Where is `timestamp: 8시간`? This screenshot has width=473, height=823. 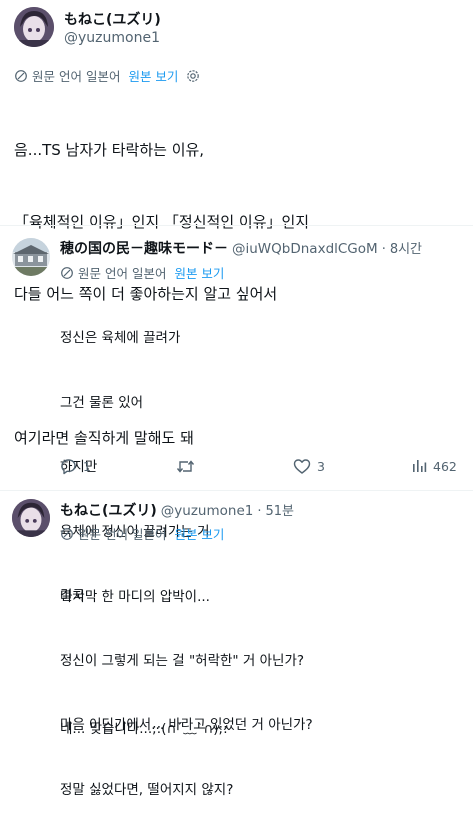
timestamp: 8시간 is located at coordinates (406, 247).